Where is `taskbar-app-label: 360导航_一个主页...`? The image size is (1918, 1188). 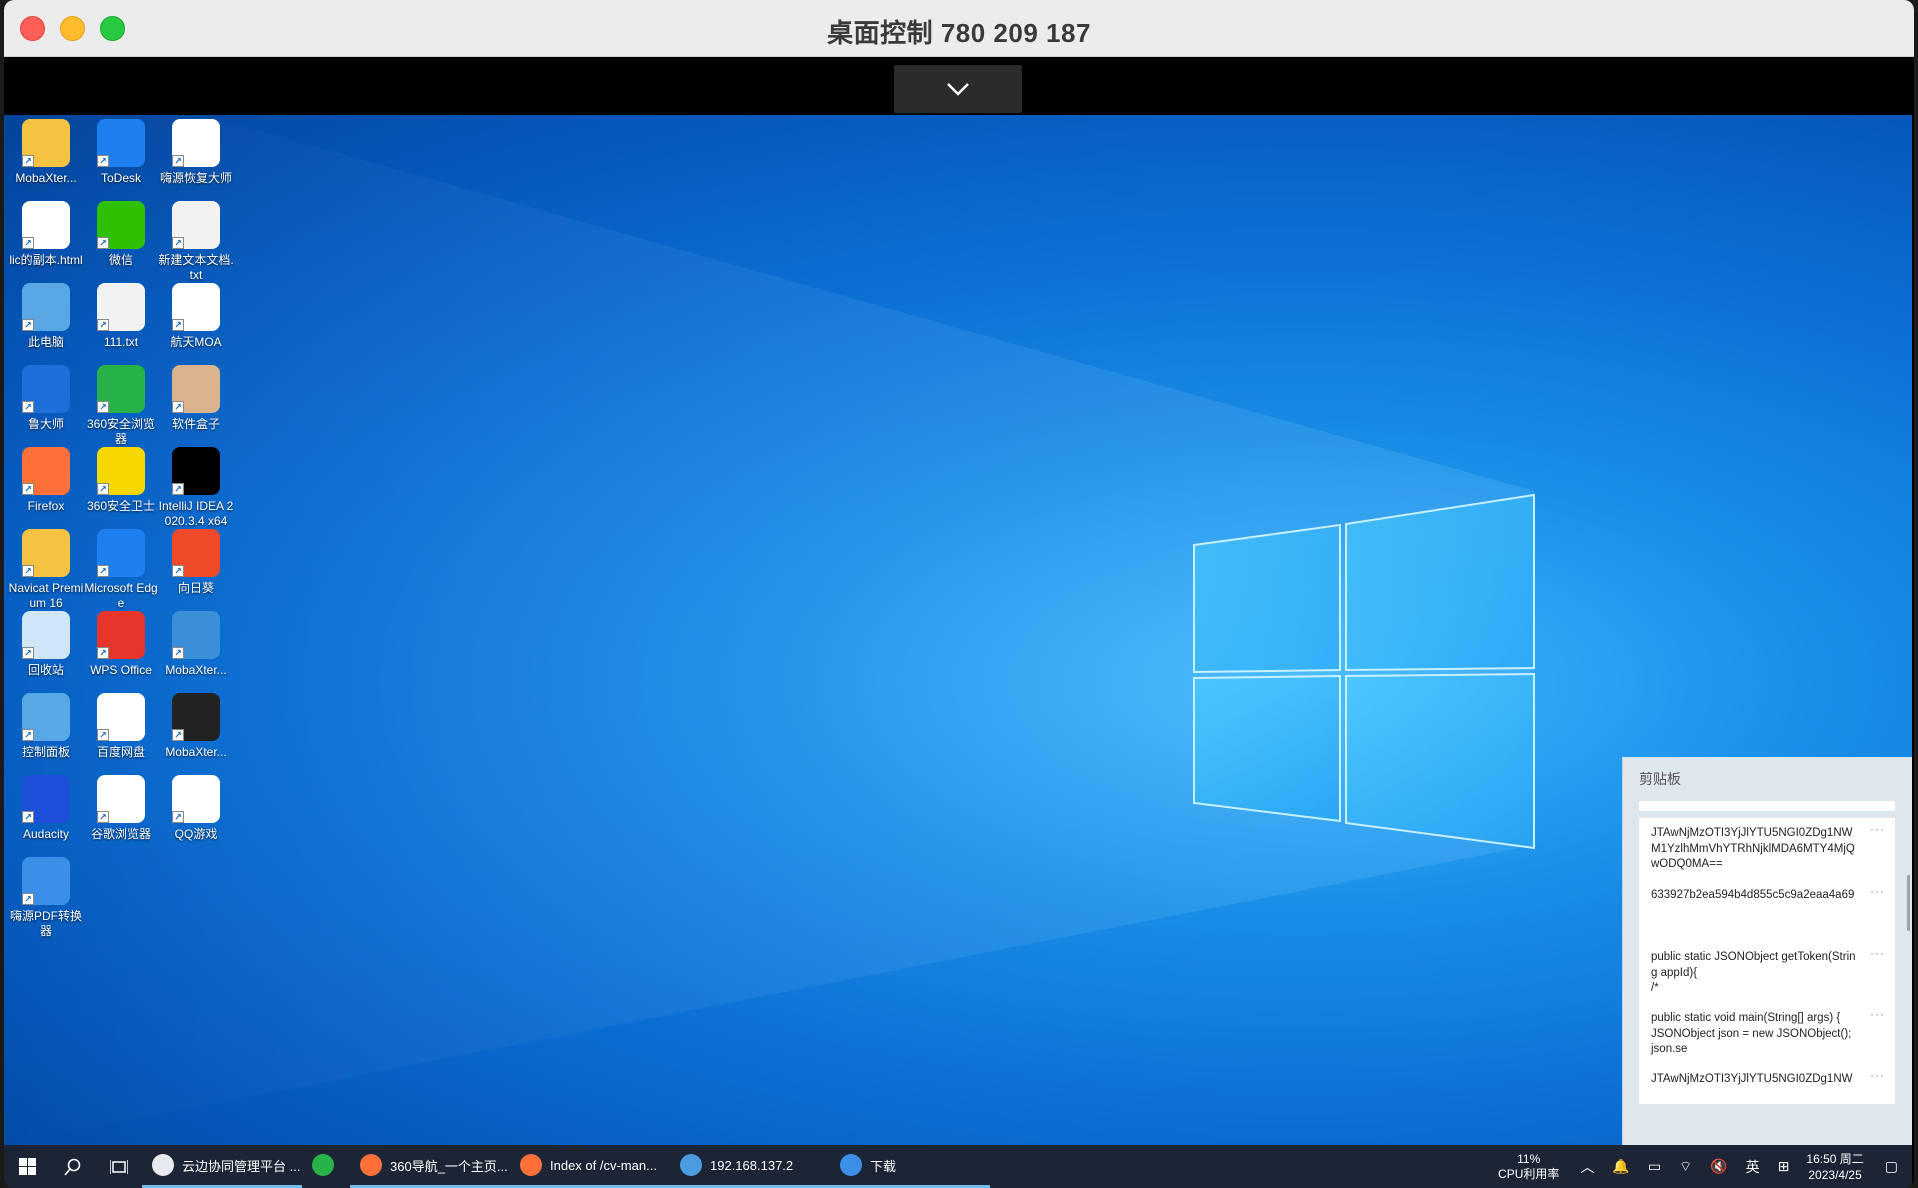 taskbar-app-label: 360导航_一个主页... is located at coordinates (449, 1166).